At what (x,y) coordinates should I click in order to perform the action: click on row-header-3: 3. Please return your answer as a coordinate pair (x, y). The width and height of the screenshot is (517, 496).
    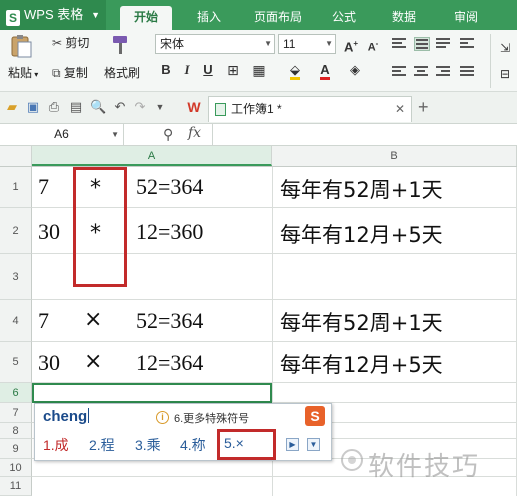
    Looking at the image, I should click on (16, 277).